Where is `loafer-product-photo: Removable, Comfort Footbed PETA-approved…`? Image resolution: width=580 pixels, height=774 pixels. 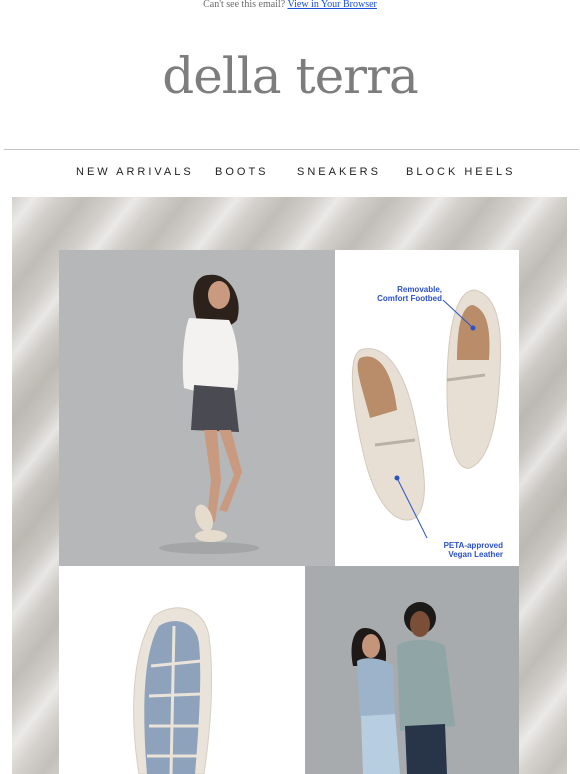 loafer-product-photo: Removable, Comfort Footbed PETA-approved… is located at coordinates (427, 408).